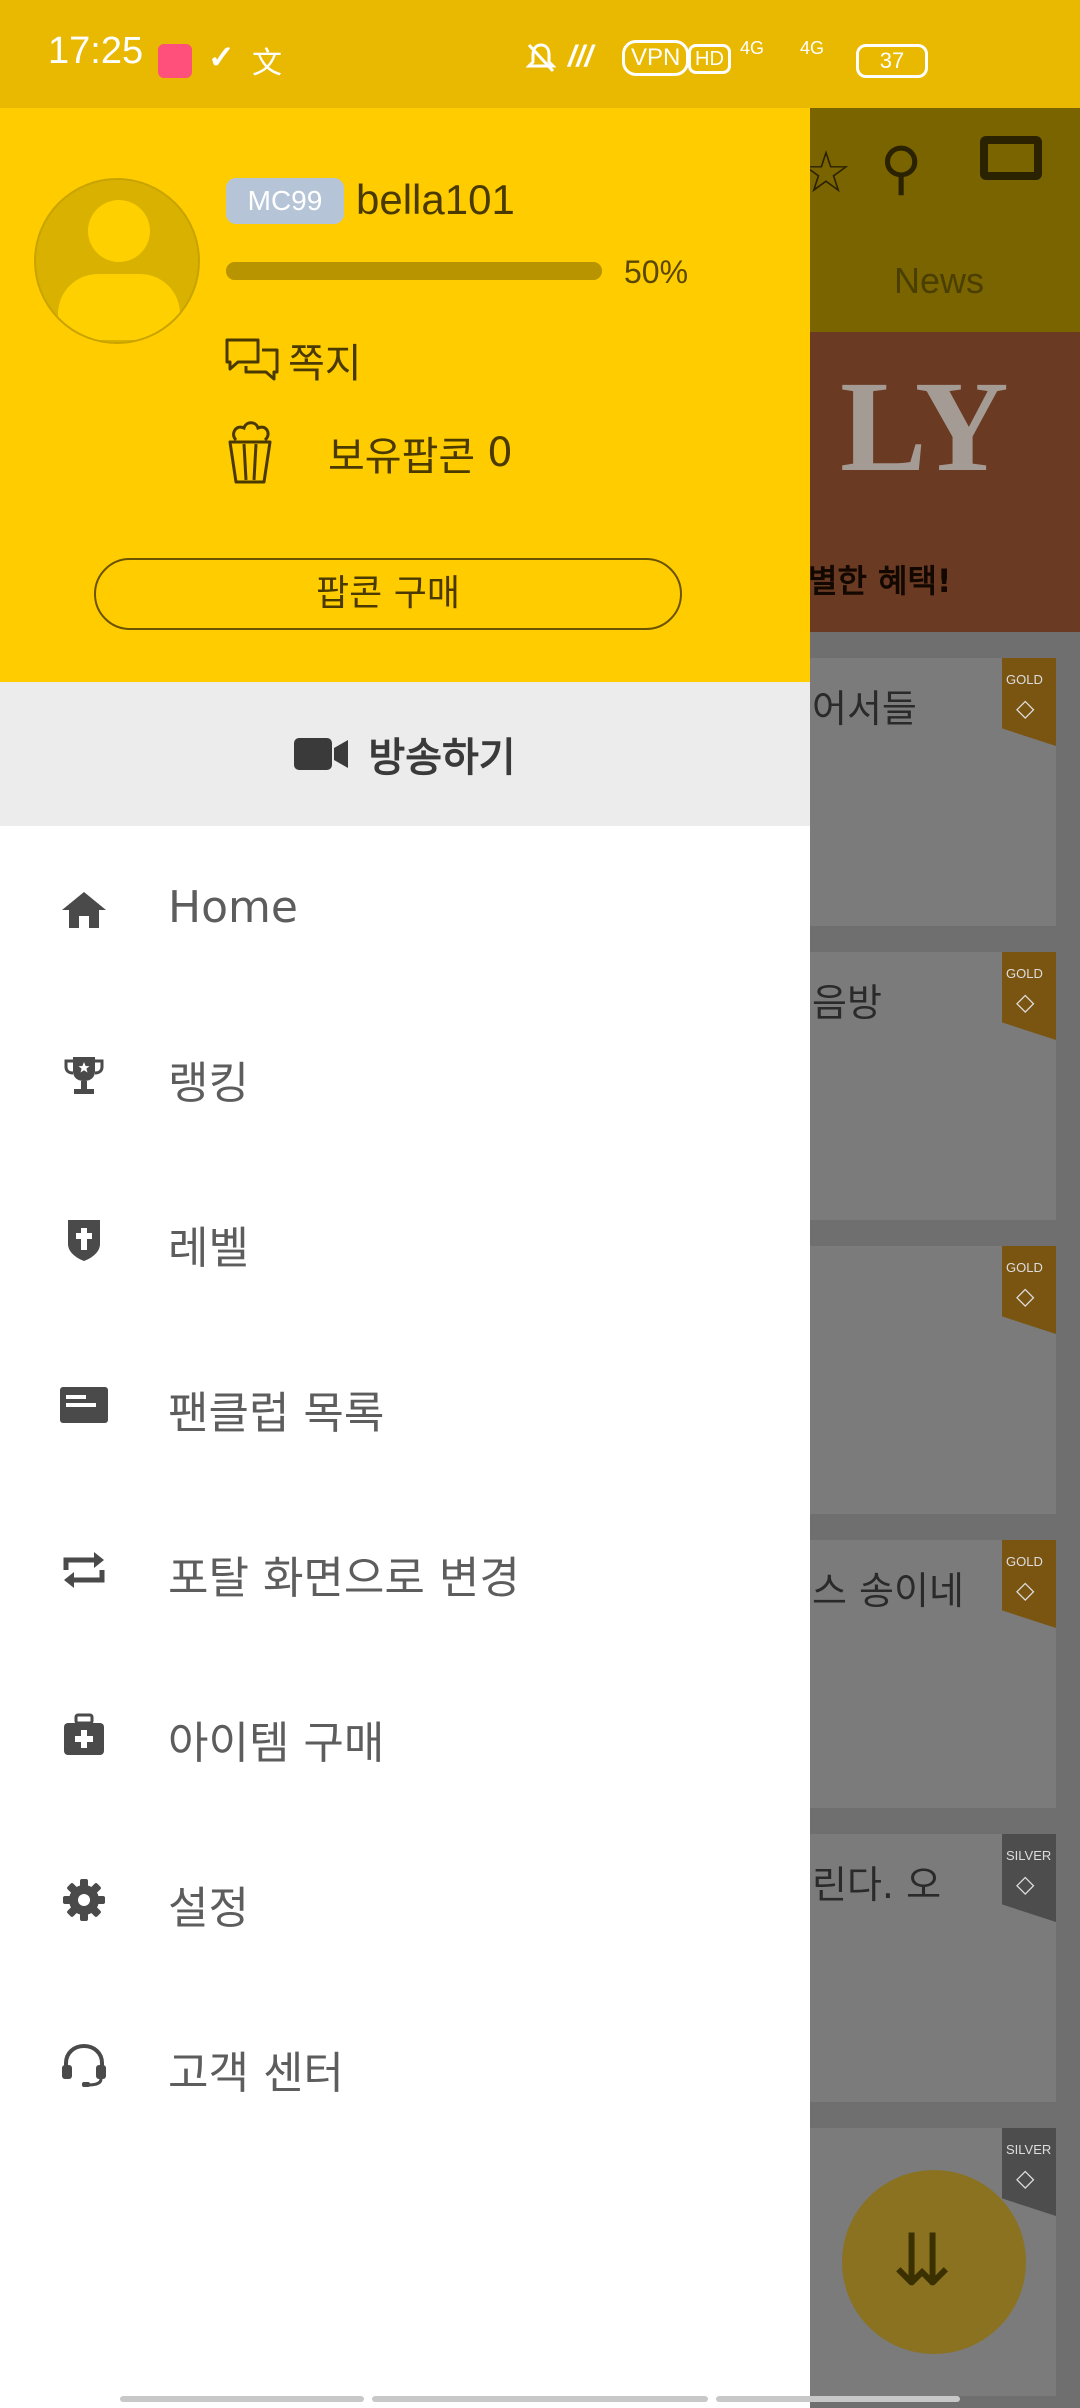 The height and width of the screenshot is (2408, 1080). Describe the element at coordinates (888, 1591) in the screenshot. I see `card-title: 스 송이네` at that location.